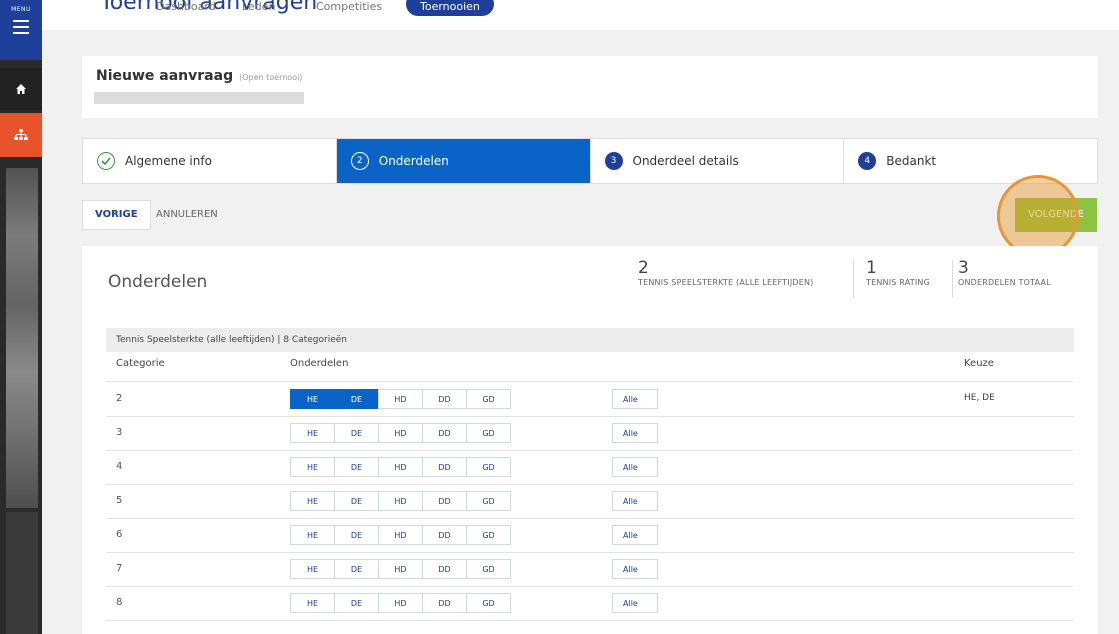  I want to click on nav-item-competities: Competities, so click(349, 6).